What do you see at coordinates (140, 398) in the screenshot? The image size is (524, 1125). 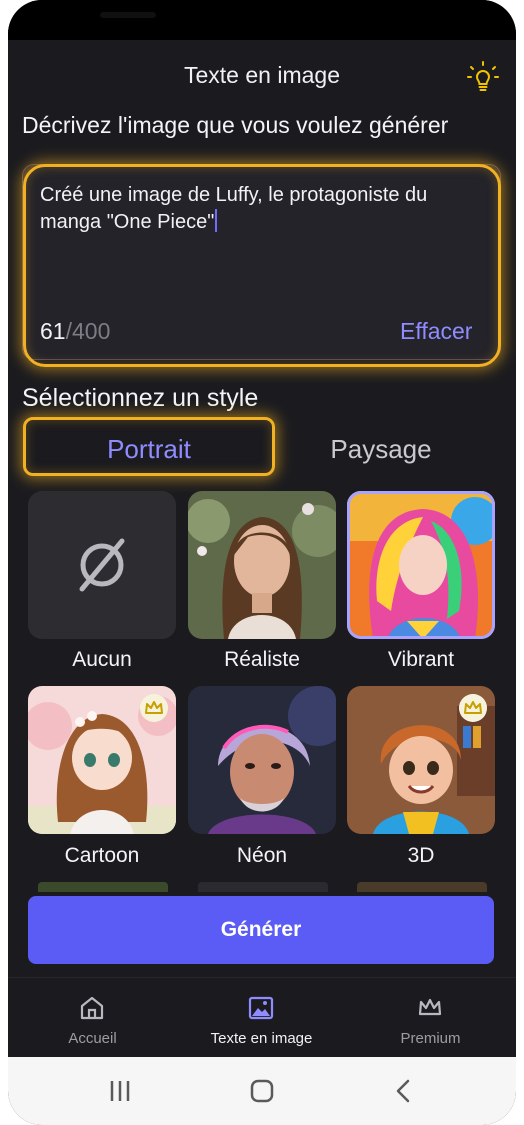 I see `style-heading: Sélectionnez un style` at bounding box center [140, 398].